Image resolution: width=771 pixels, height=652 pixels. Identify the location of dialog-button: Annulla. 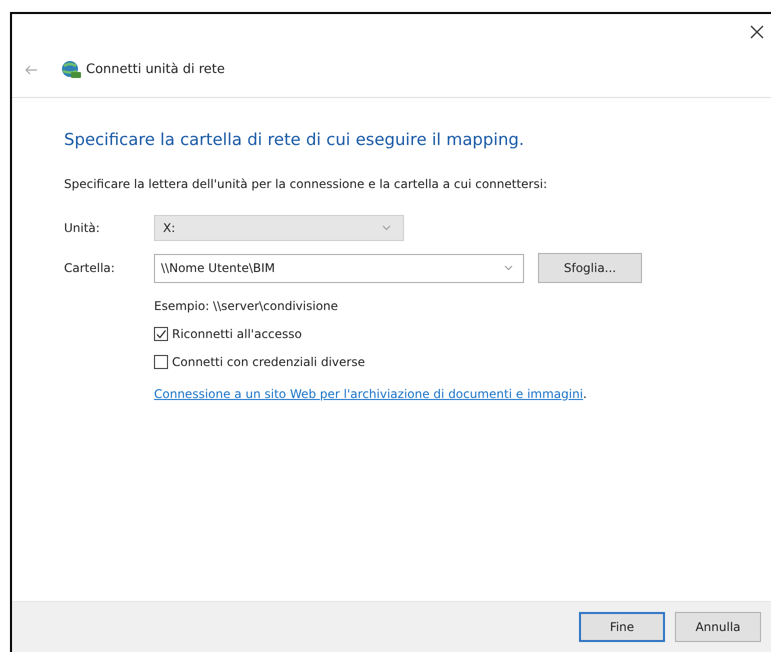
(718, 627).